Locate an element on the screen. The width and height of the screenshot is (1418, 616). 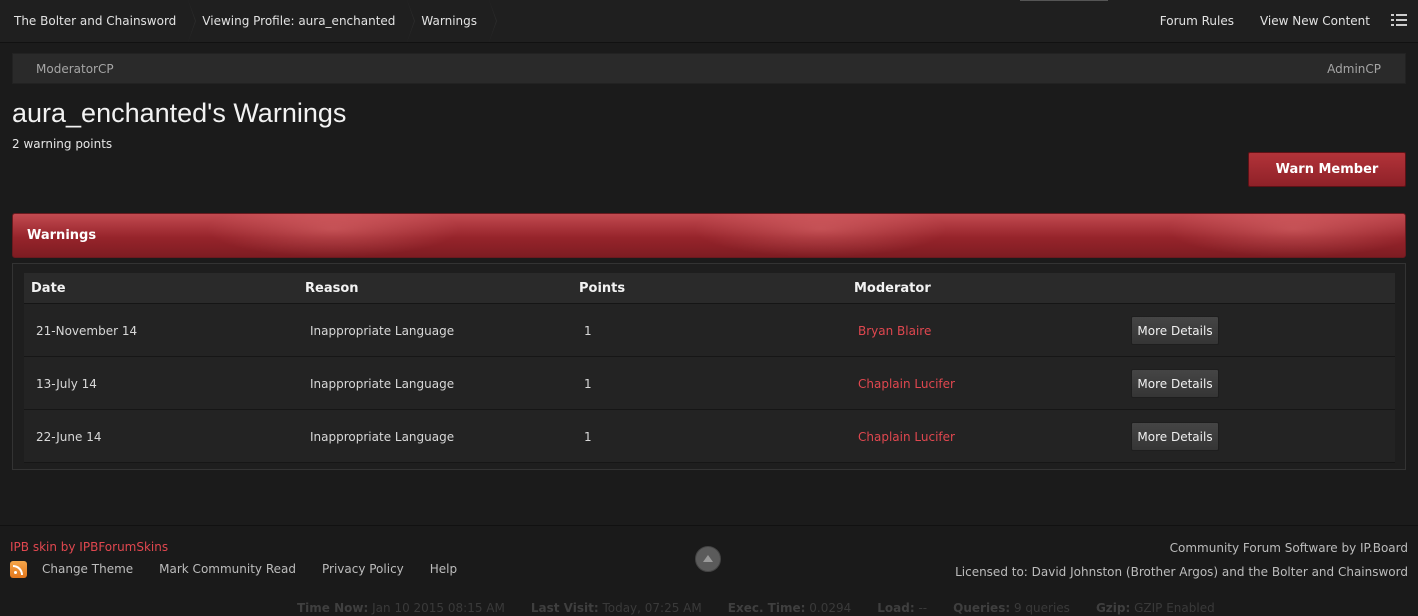
warning-date: 13-July 14 is located at coordinates (66, 384).